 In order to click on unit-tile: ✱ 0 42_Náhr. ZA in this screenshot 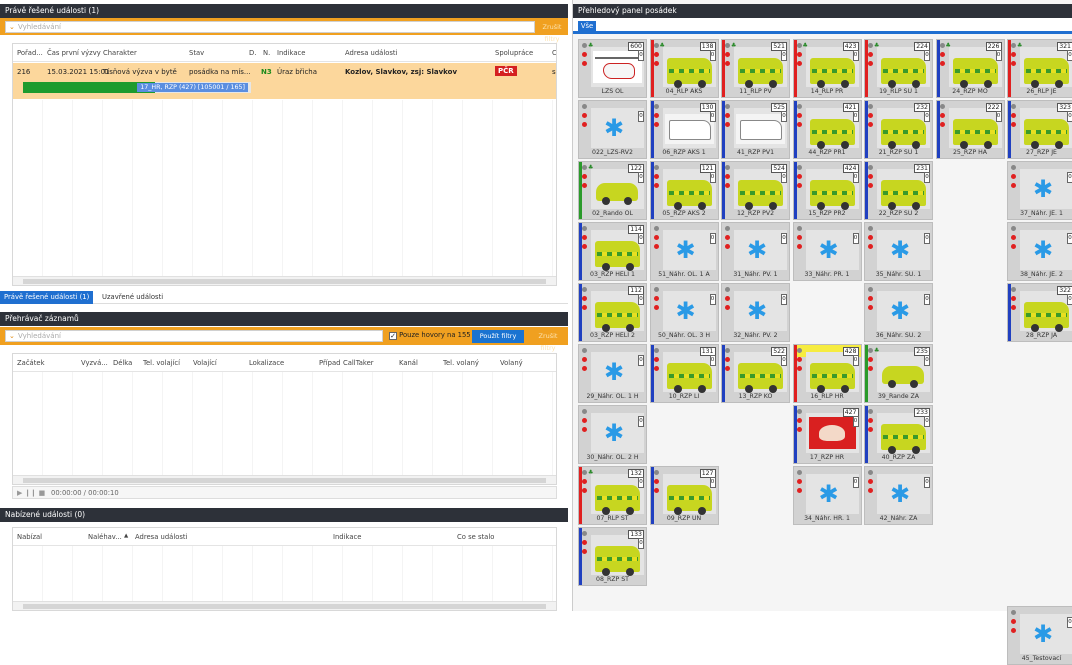, I will do `click(898, 495)`.